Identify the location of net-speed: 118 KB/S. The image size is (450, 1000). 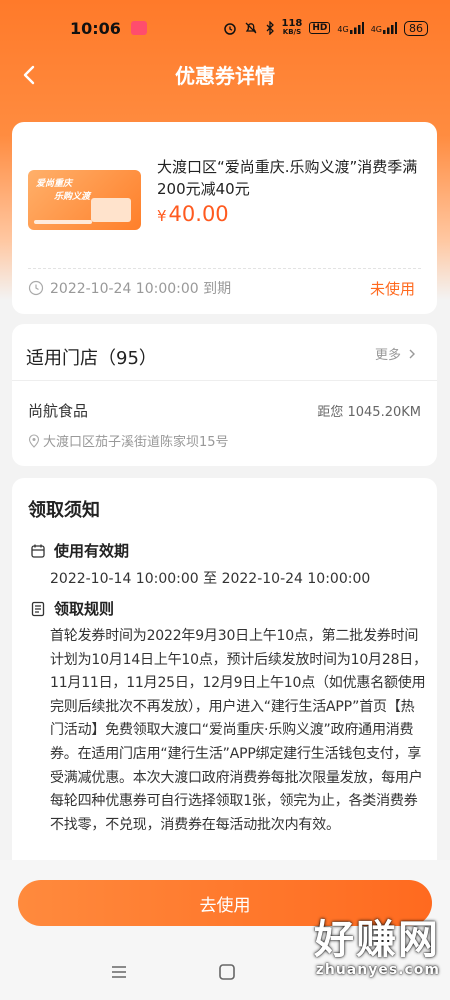
(292, 27).